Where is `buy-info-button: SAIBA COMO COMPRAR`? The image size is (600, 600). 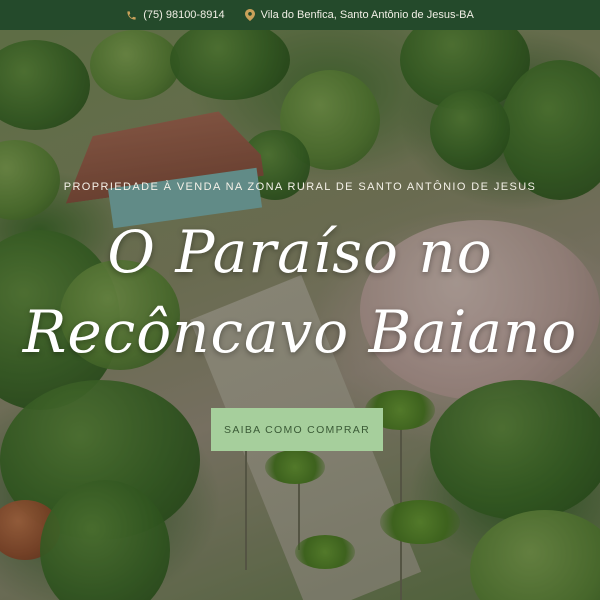
buy-info-button: SAIBA COMO COMPRAR is located at coordinates (297, 429).